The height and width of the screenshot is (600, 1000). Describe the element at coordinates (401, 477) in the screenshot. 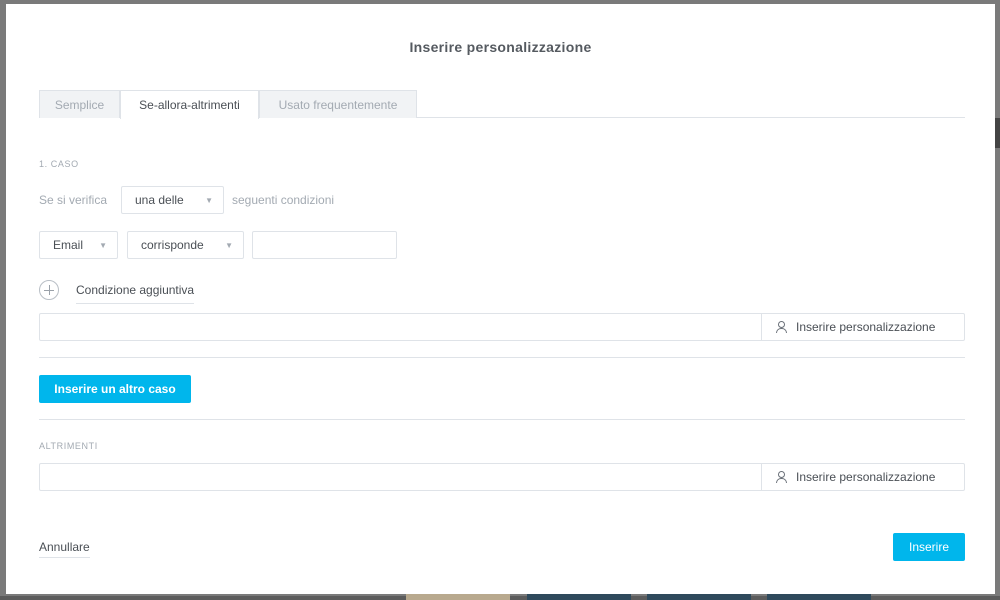

I see `else-result-input` at that location.